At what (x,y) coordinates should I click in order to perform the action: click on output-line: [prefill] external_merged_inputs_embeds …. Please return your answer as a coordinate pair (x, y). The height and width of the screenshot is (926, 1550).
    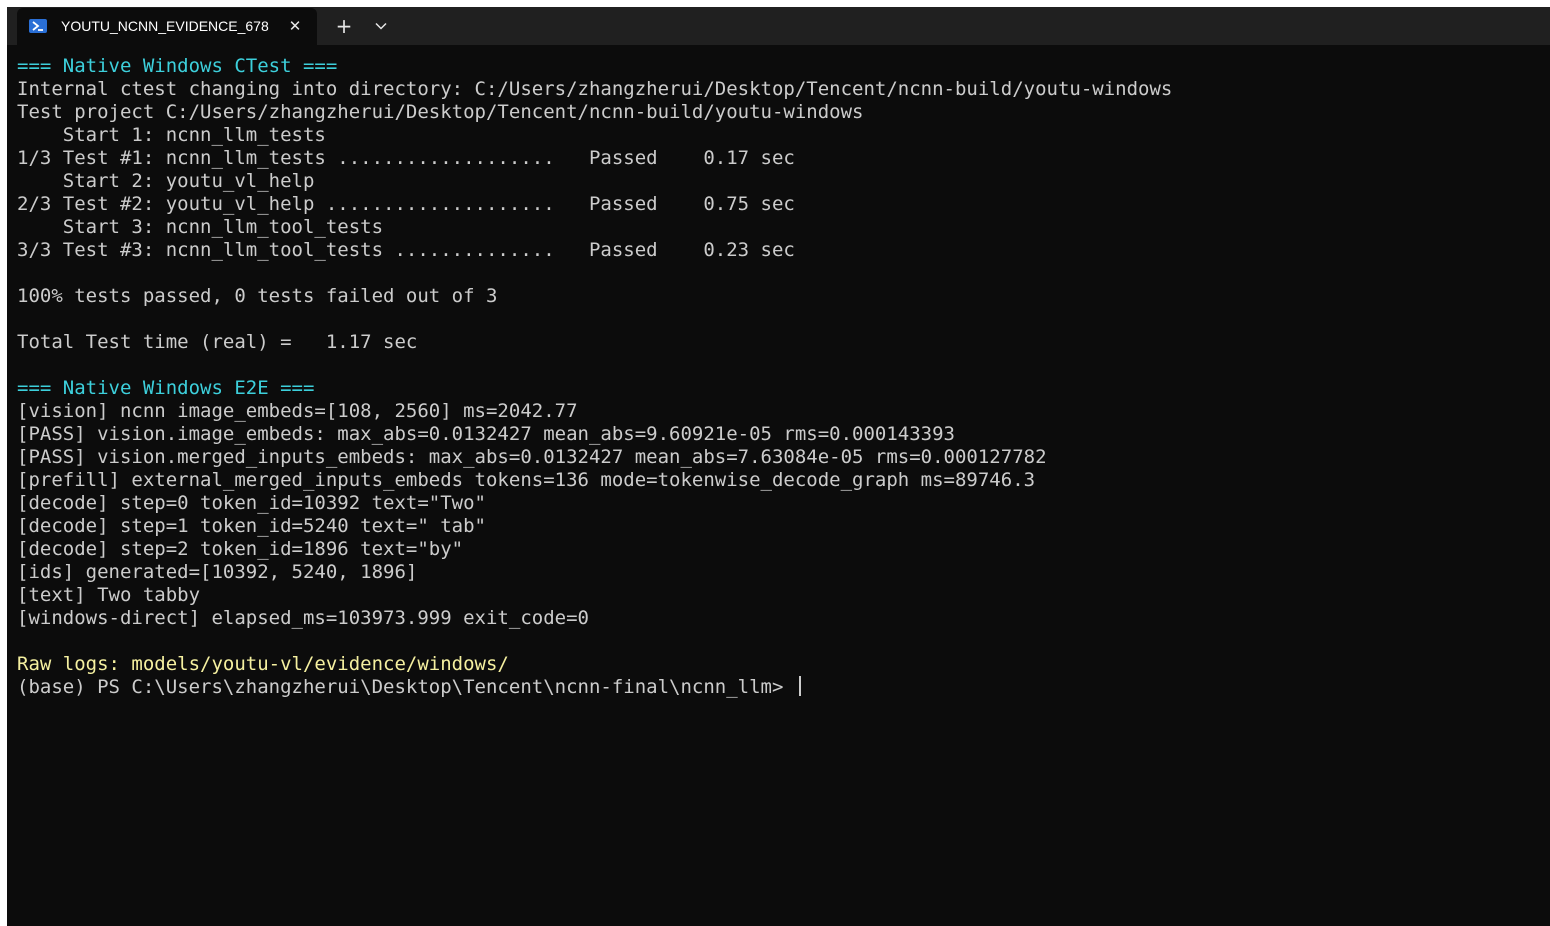
    Looking at the image, I should click on (526, 480).